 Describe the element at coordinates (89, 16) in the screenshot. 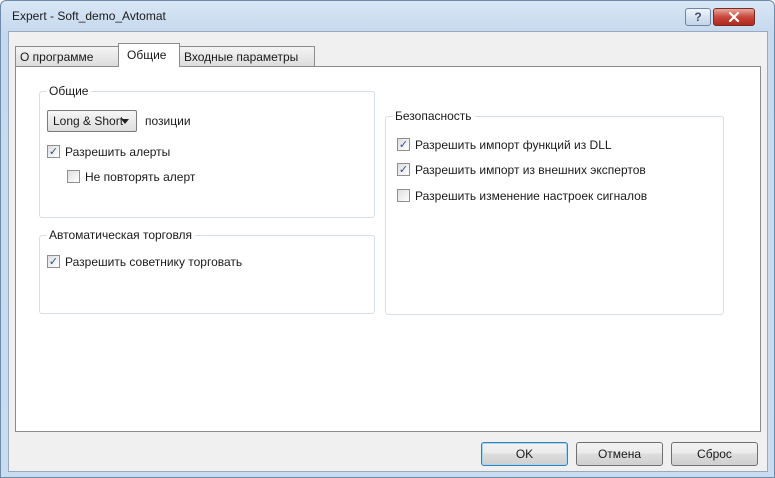

I see `window-title: Expert - Soft_demo_Avtomat` at that location.